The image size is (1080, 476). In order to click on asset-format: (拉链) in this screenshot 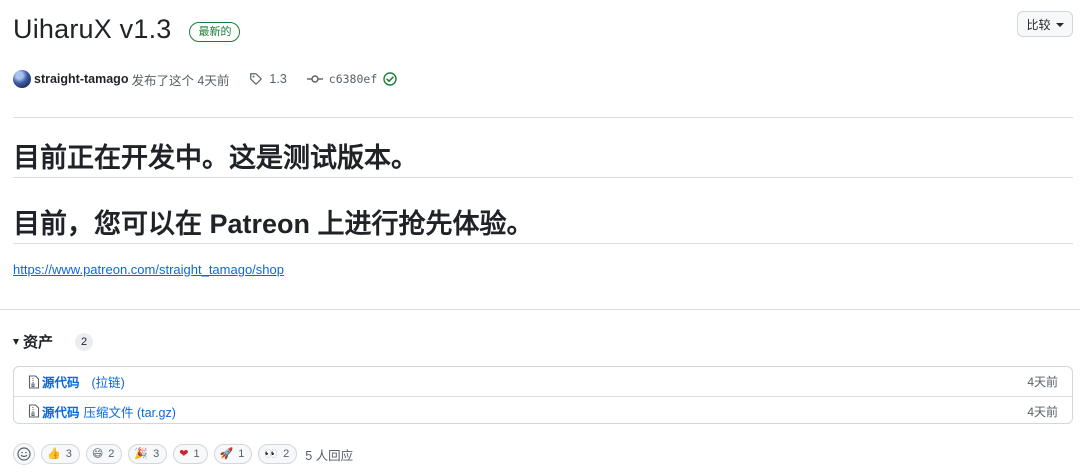, I will do `click(108, 381)`.